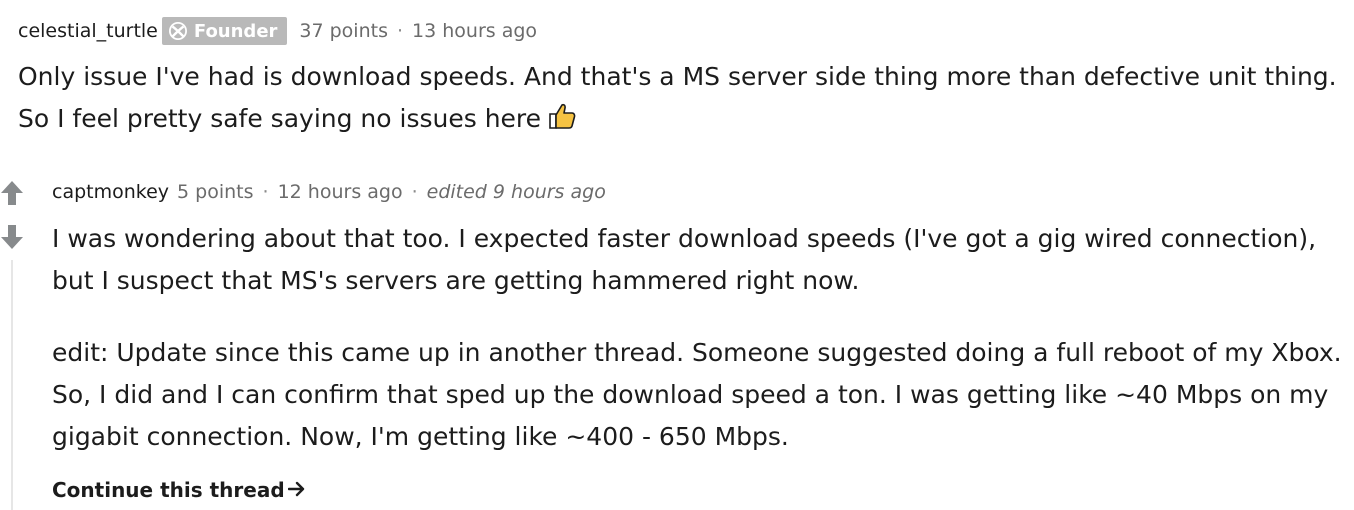 Image resolution: width=1354 pixels, height=510 pixels. Describe the element at coordinates (12, 385) in the screenshot. I see `thread-line` at that location.